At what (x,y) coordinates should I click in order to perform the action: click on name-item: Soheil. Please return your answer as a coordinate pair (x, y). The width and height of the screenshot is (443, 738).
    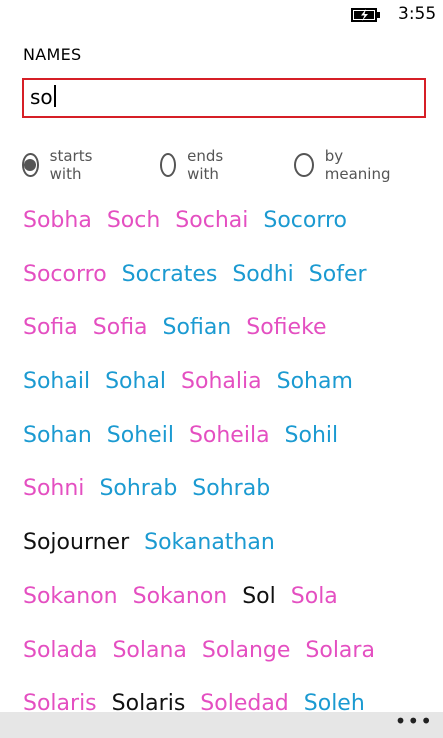
    Looking at the image, I should click on (140, 435).